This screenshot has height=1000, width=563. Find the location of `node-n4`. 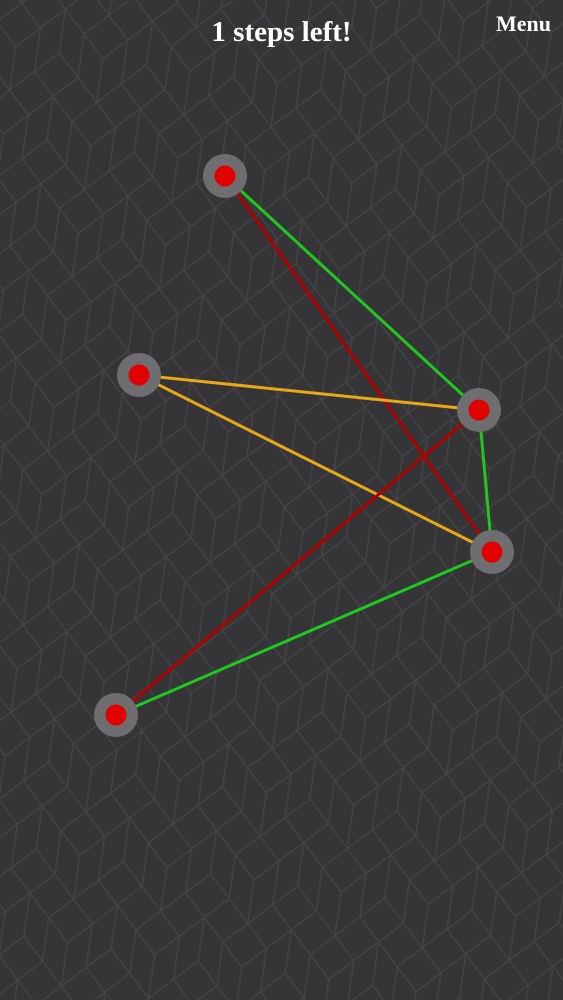

node-n4 is located at coordinates (492, 552).